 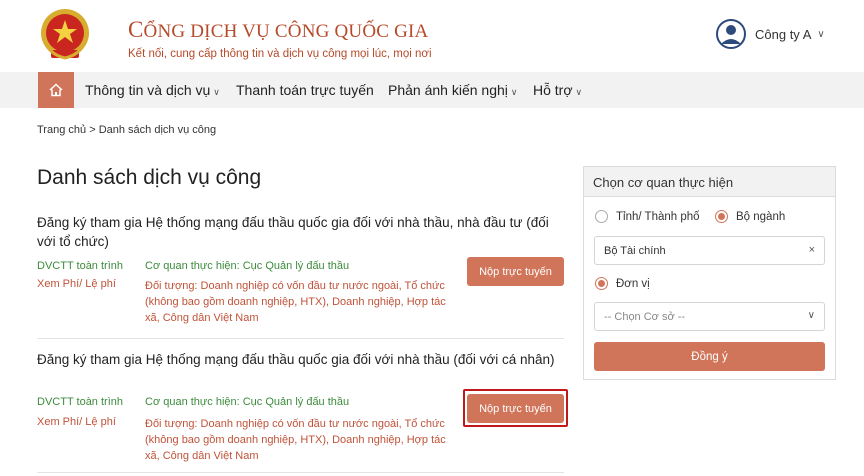 What do you see at coordinates (645, 317) in the screenshot?
I see `unit-placeholder: -- Chọn Cơ sở --` at bounding box center [645, 317].